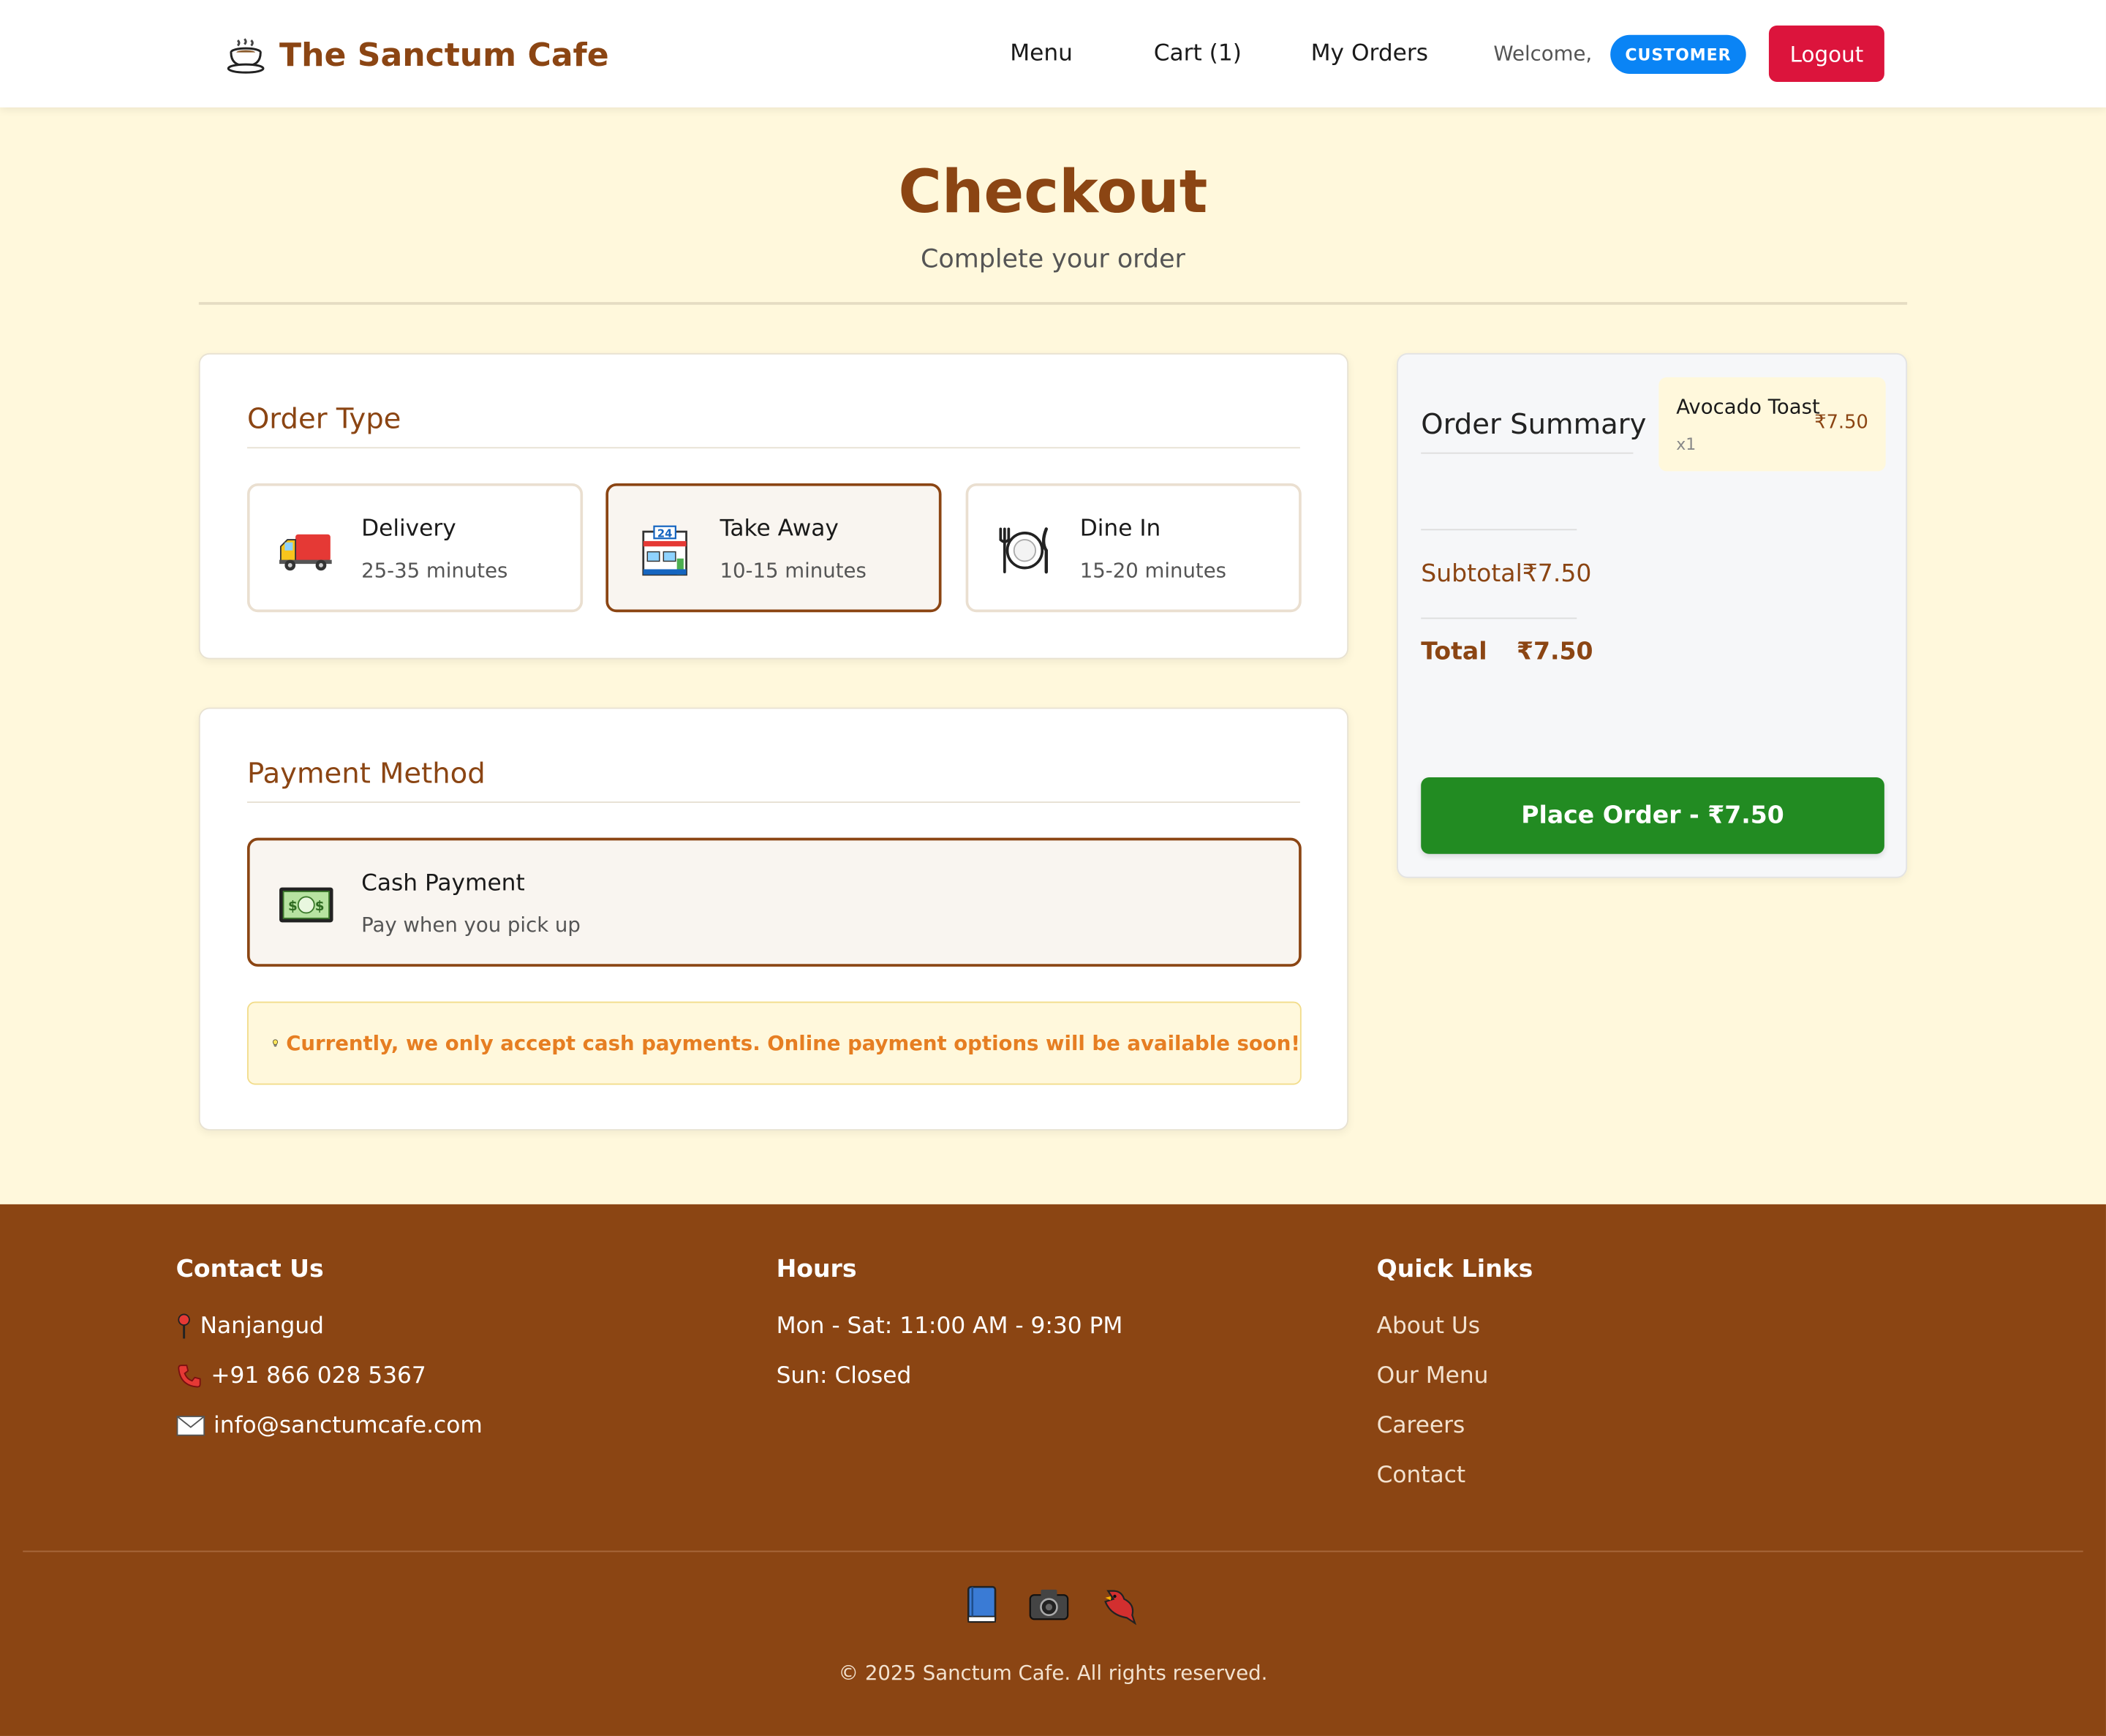 The height and width of the screenshot is (1736, 2106). What do you see at coordinates (949, 1326) in the screenshot?
I see `footer-hours-weekday: Mon - Sat: 11:00 AM - 9:30 PM` at bounding box center [949, 1326].